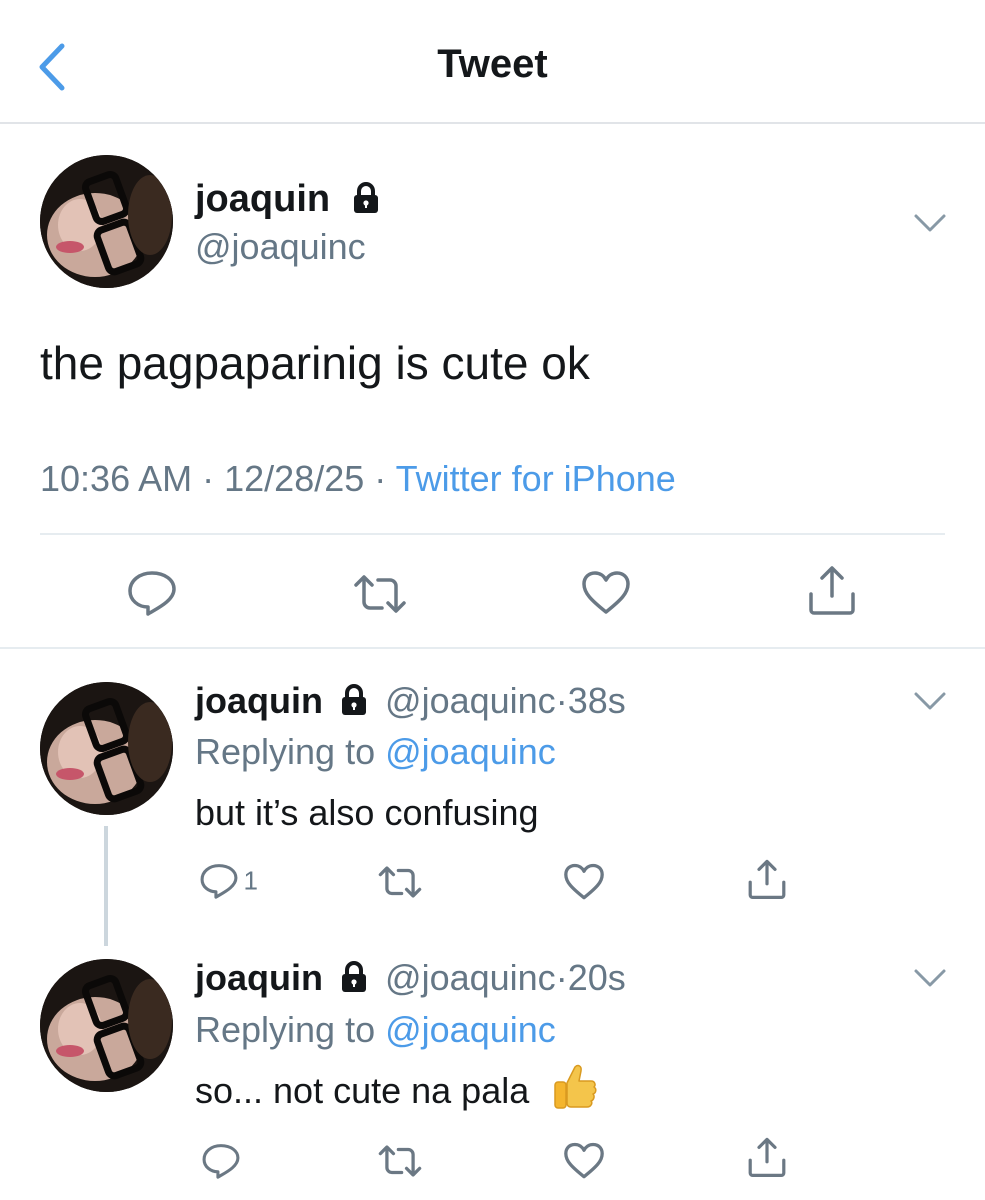 The height and width of the screenshot is (1200, 985). Describe the element at coordinates (116, 478) in the screenshot. I see `tweet-time: 10:36 AM` at that location.